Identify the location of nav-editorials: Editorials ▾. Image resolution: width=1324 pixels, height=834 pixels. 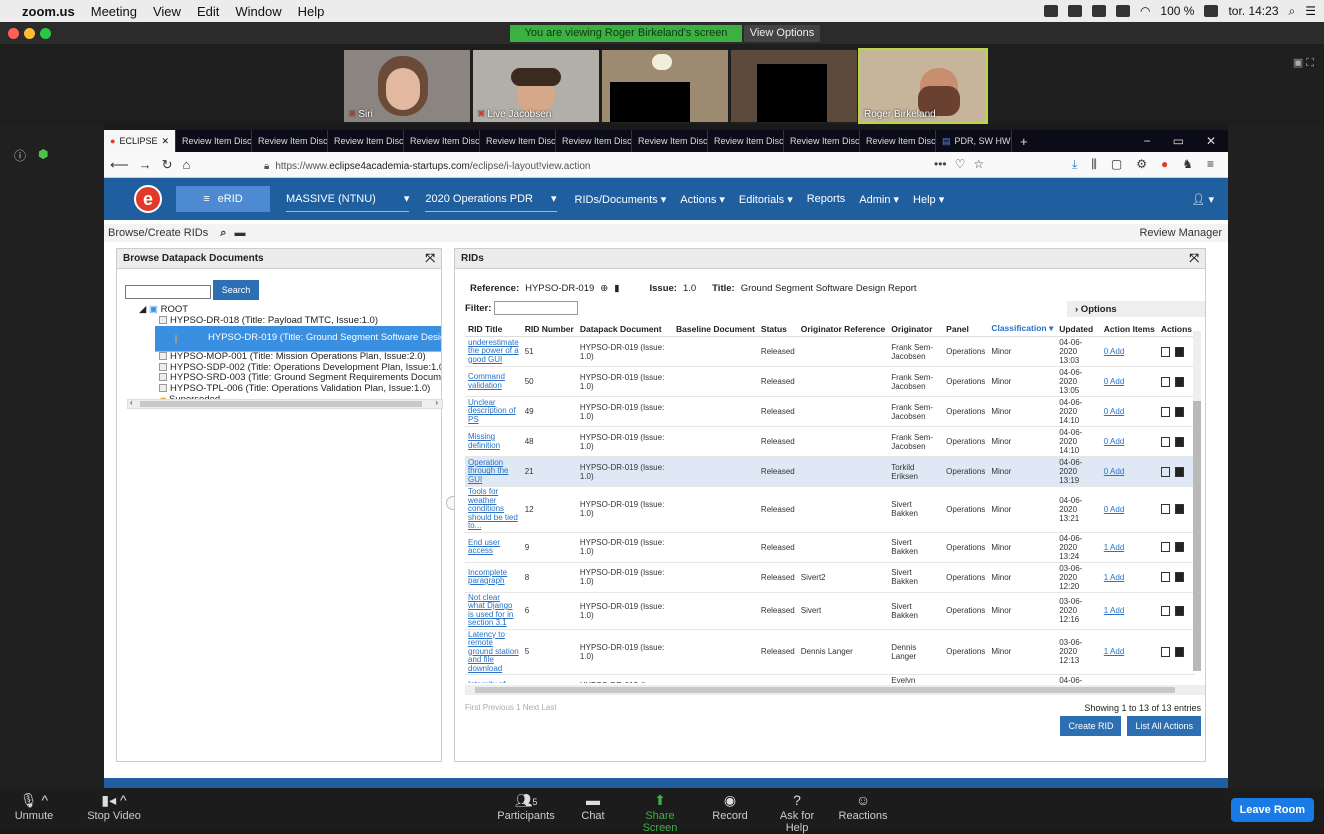
(766, 199).